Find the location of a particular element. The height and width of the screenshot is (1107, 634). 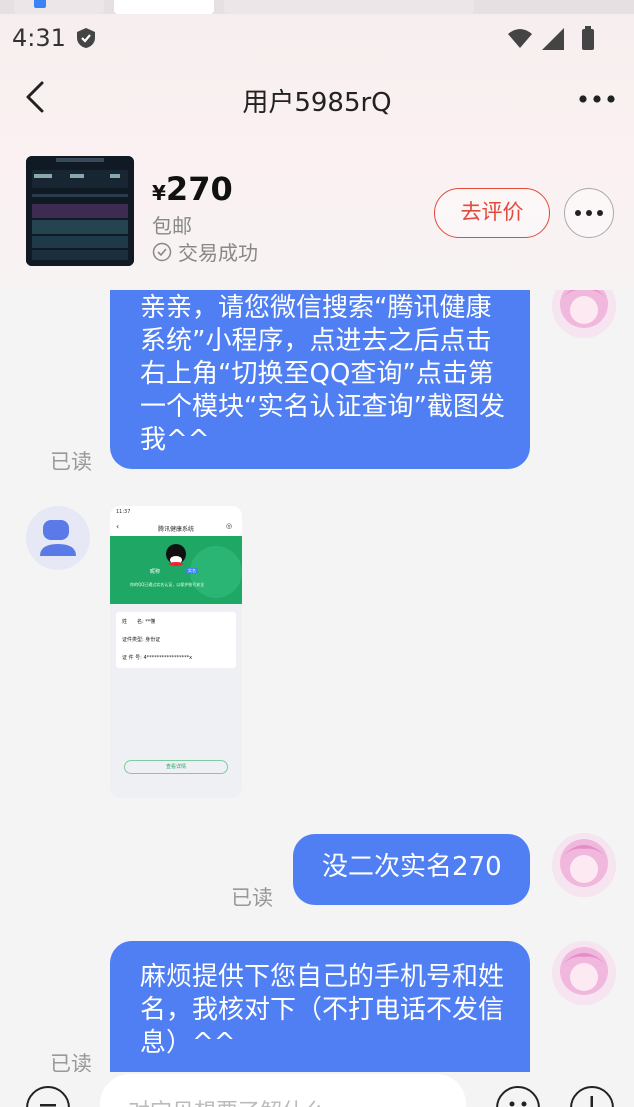

plus-icon is located at coordinates (591, 1101).